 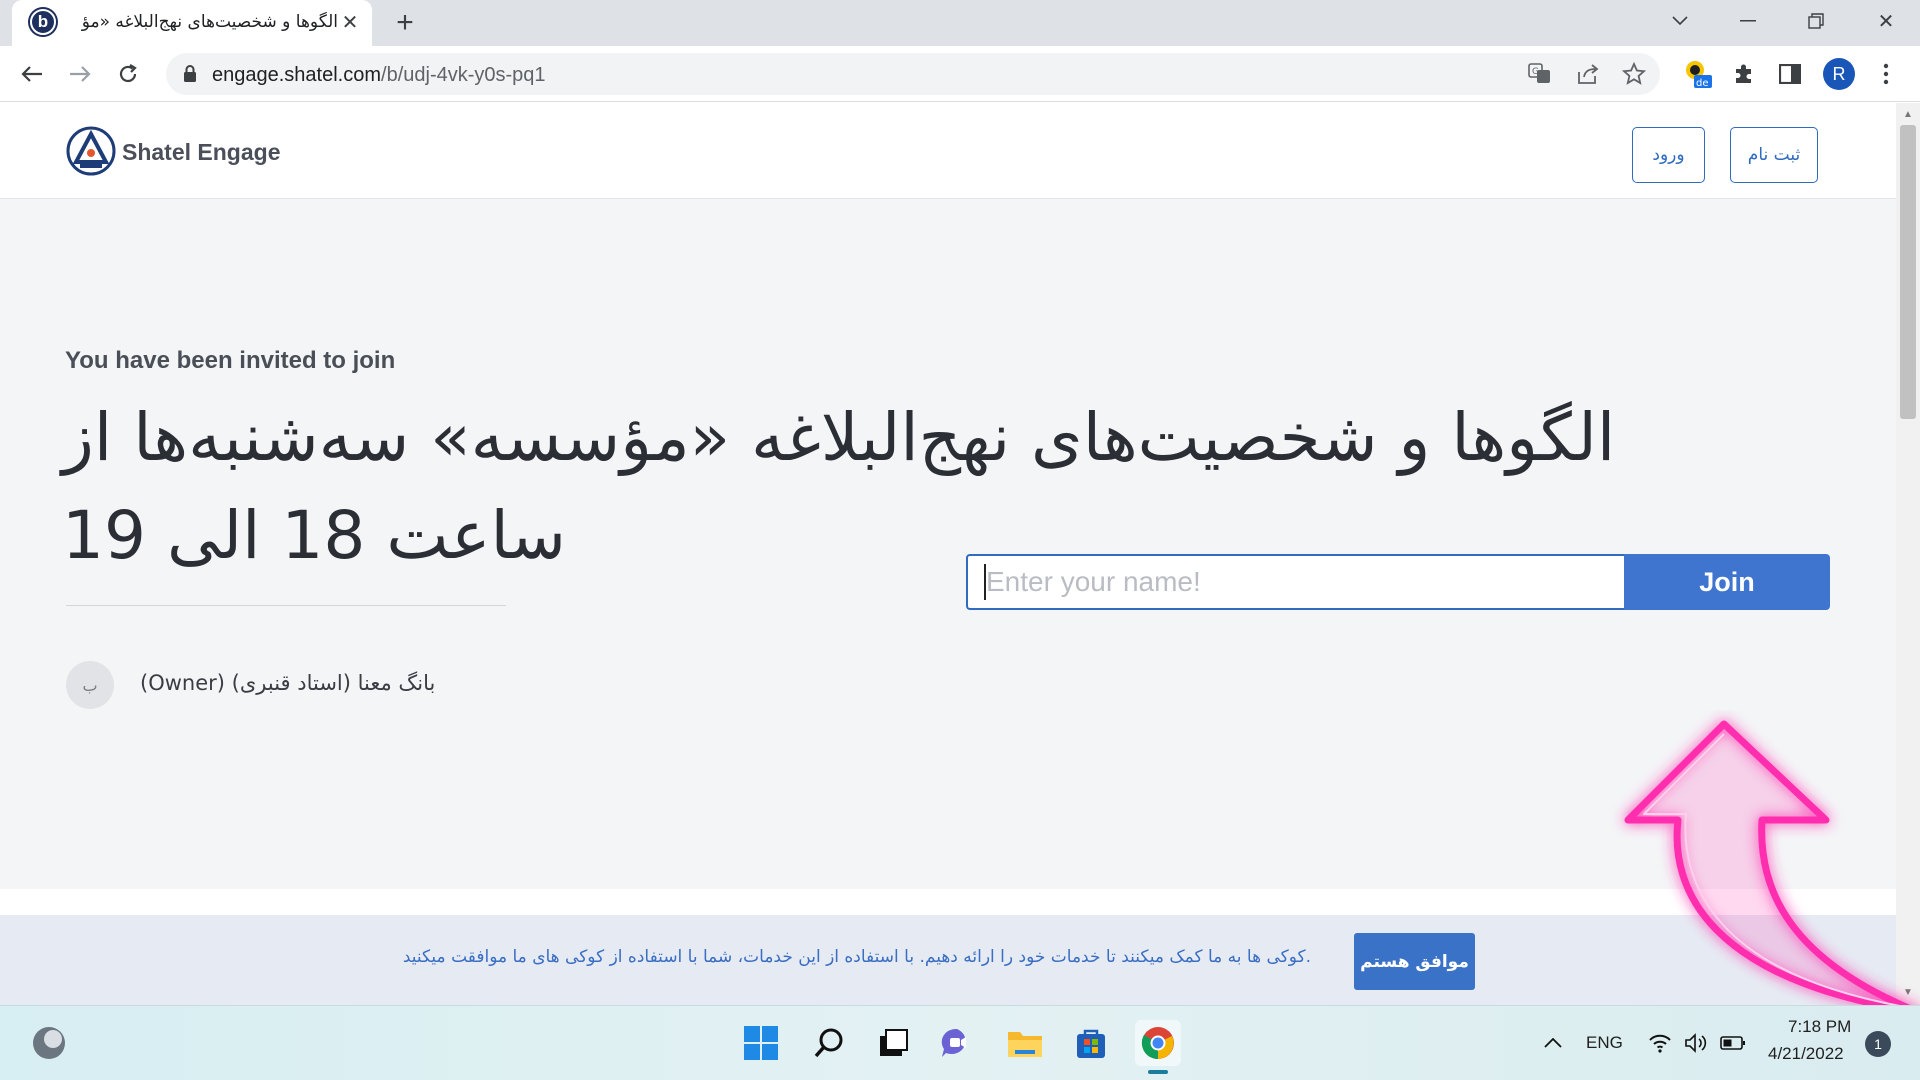 I want to click on invite-label: You have been invited to join, so click(x=230, y=360).